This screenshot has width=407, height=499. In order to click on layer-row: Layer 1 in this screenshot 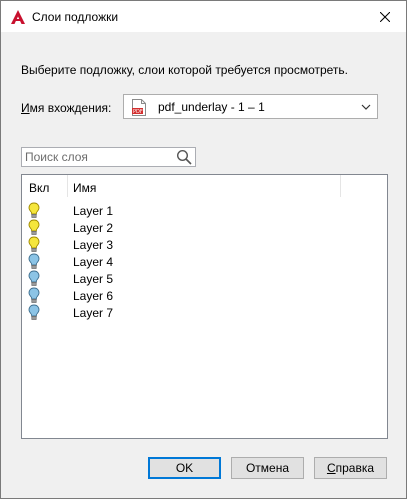, I will do `click(204, 210)`.